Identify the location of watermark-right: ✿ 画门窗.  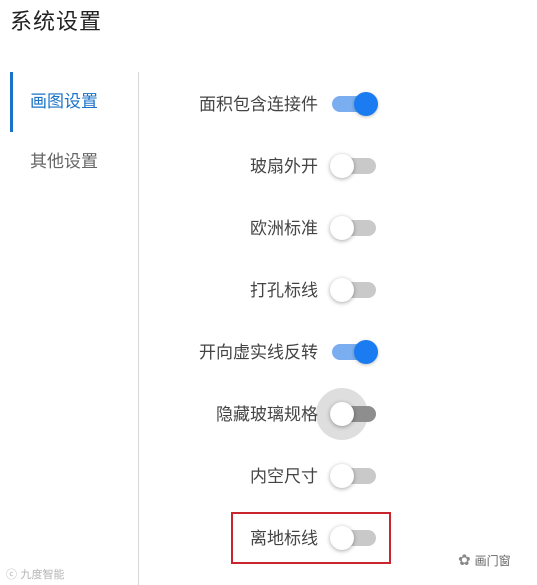
(484, 560).